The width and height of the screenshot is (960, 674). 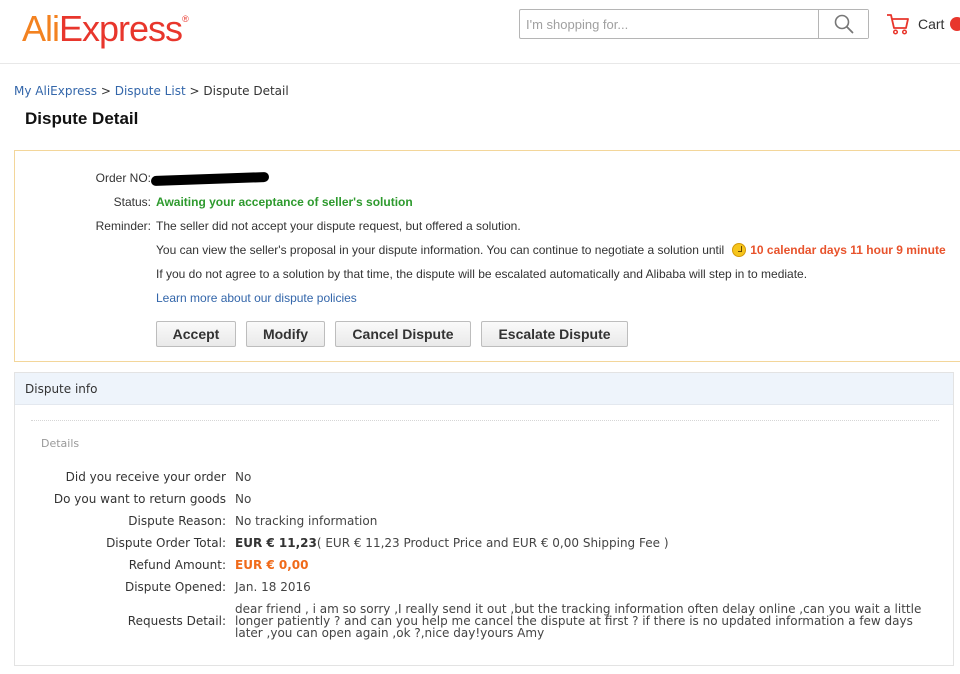 What do you see at coordinates (185, 19) in the screenshot?
I see `logo-trademark: ®` at bounding box center [185, 19].